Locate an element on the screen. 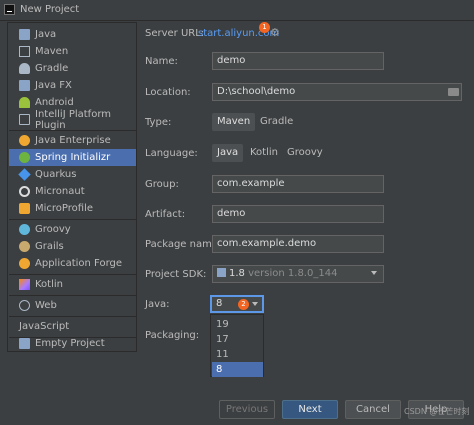 The width and height of the screenshot is (474, 425). sidebar-item-grails: Grails is located at coordinates (72, 246).